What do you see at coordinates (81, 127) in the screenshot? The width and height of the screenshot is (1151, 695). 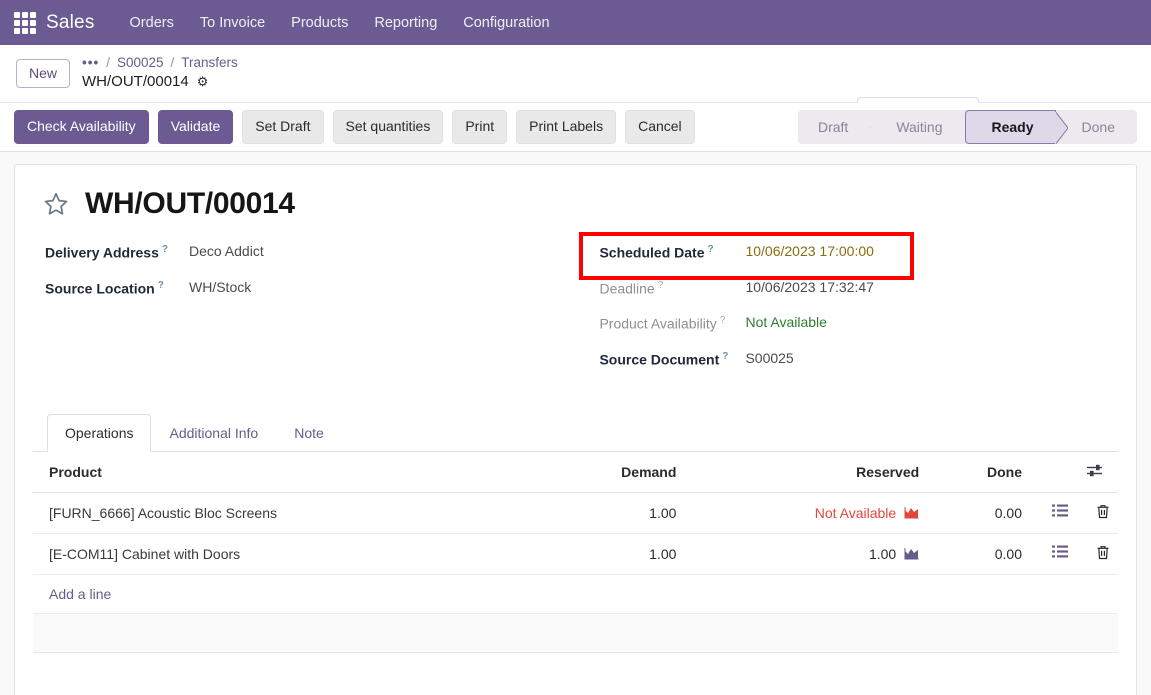 I see `check-availability-button: Check Availability` at bounding box center [81, 127].